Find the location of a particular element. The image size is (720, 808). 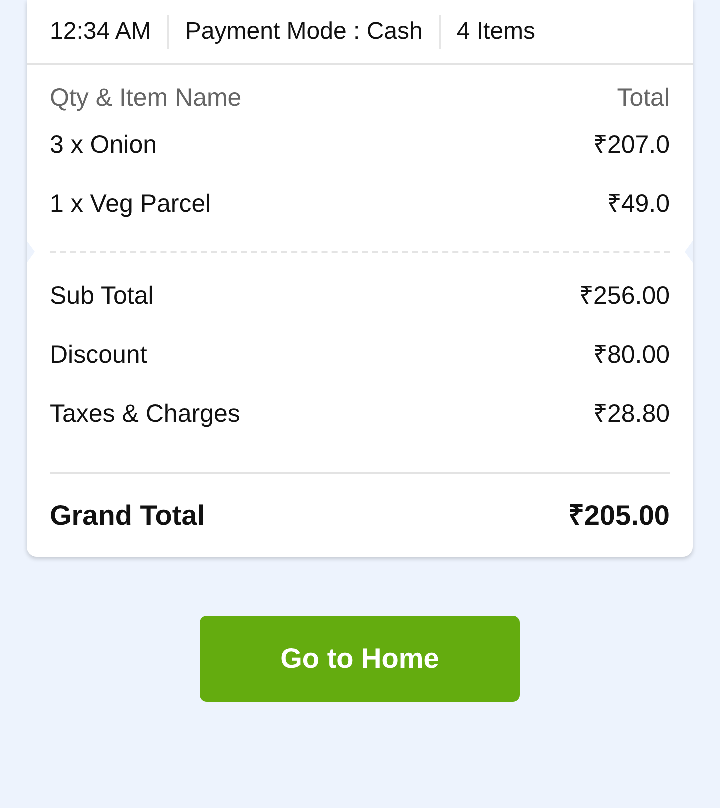

item-name: 3 x Onion is located at coordinates (104, 145).